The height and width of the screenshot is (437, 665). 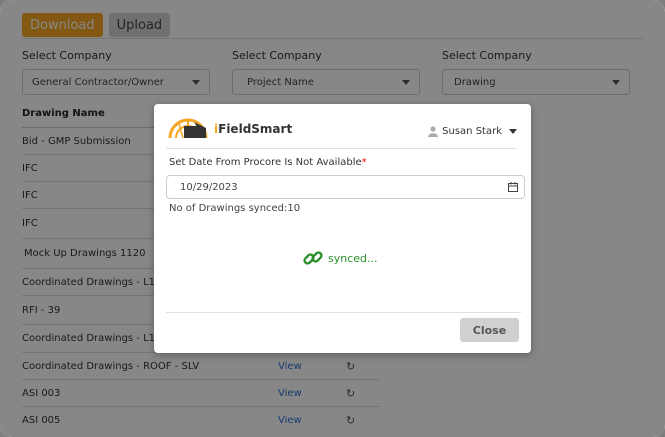 I want to click on date-field-label: Set Date From Procore Is Not Available*, so click(x=268, y=162).